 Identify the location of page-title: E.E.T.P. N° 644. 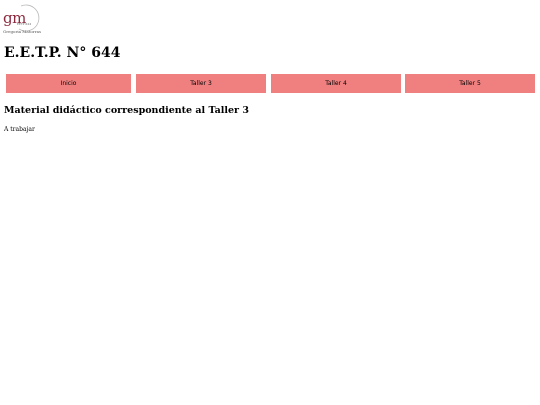
(62, 53).